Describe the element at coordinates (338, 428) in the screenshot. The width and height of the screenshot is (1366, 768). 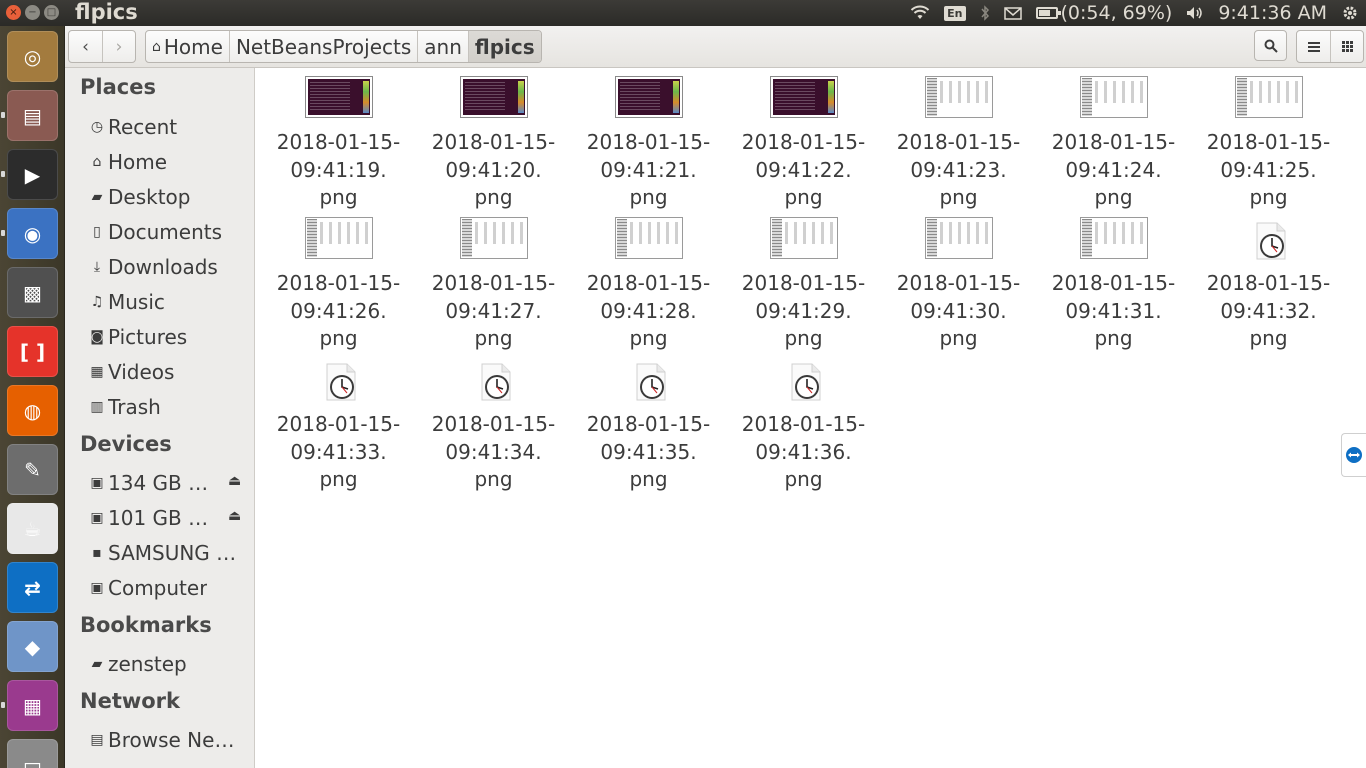
I see `file-item: 2018-01-15- 09:41:33. png` at that location.